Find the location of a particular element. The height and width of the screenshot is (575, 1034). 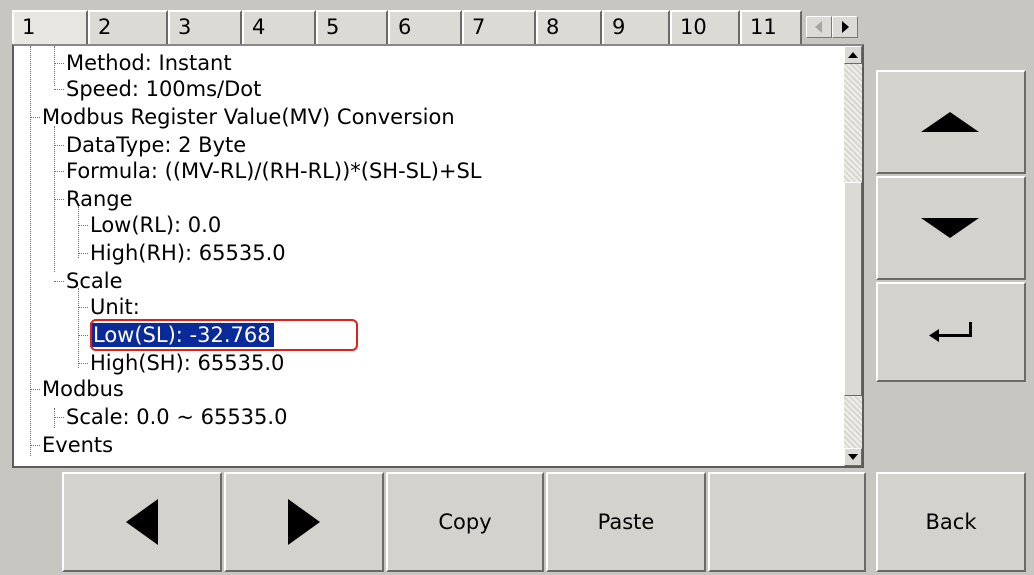

tab-11: 11 is located at coordinates (771, 27).